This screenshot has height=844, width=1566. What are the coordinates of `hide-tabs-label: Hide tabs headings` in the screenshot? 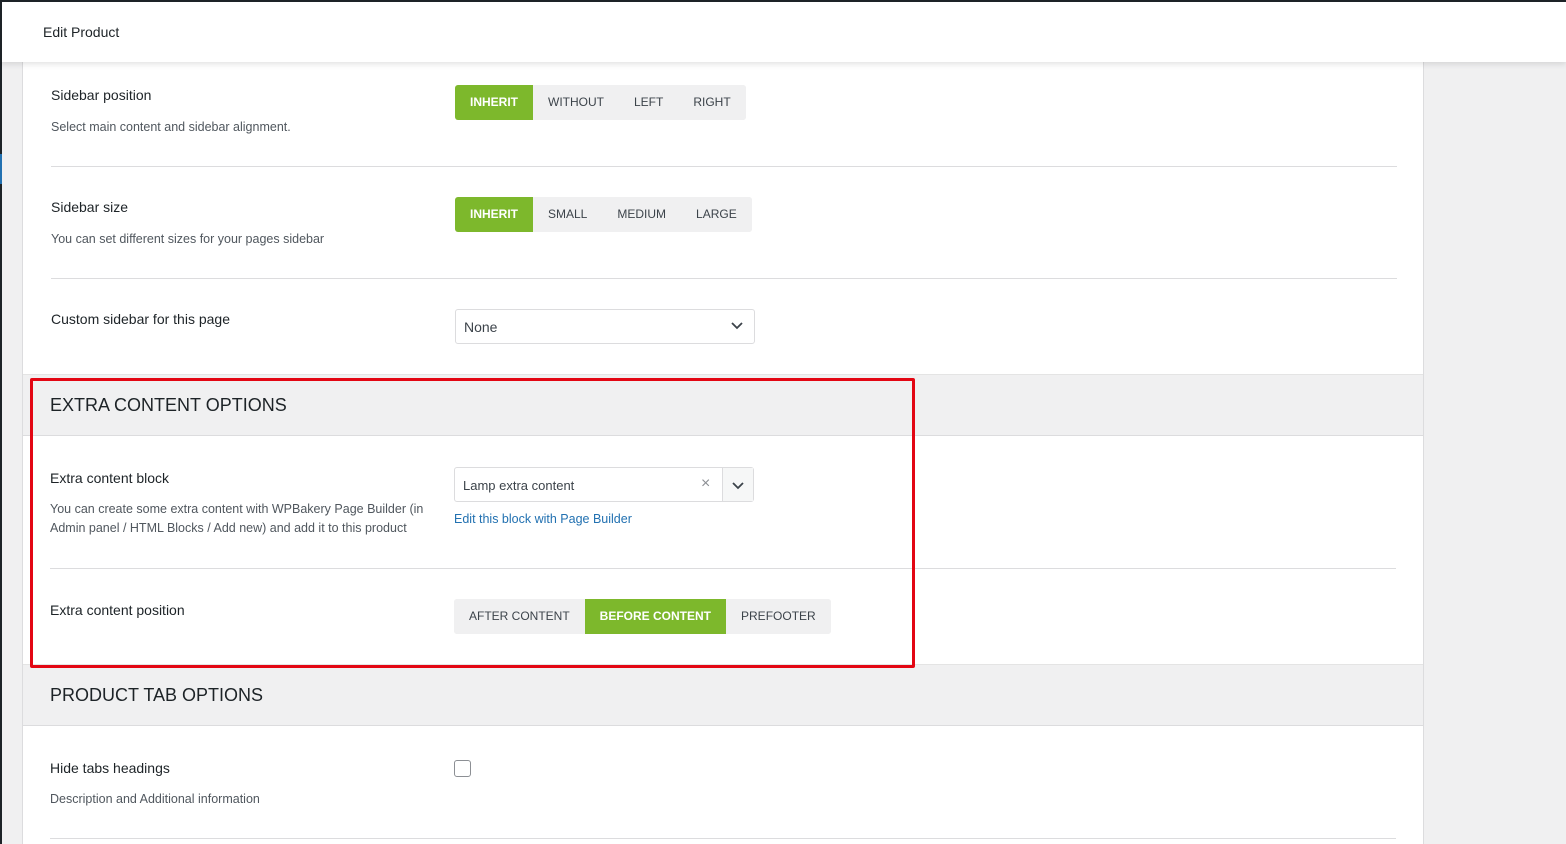 It's located at (110, 768).